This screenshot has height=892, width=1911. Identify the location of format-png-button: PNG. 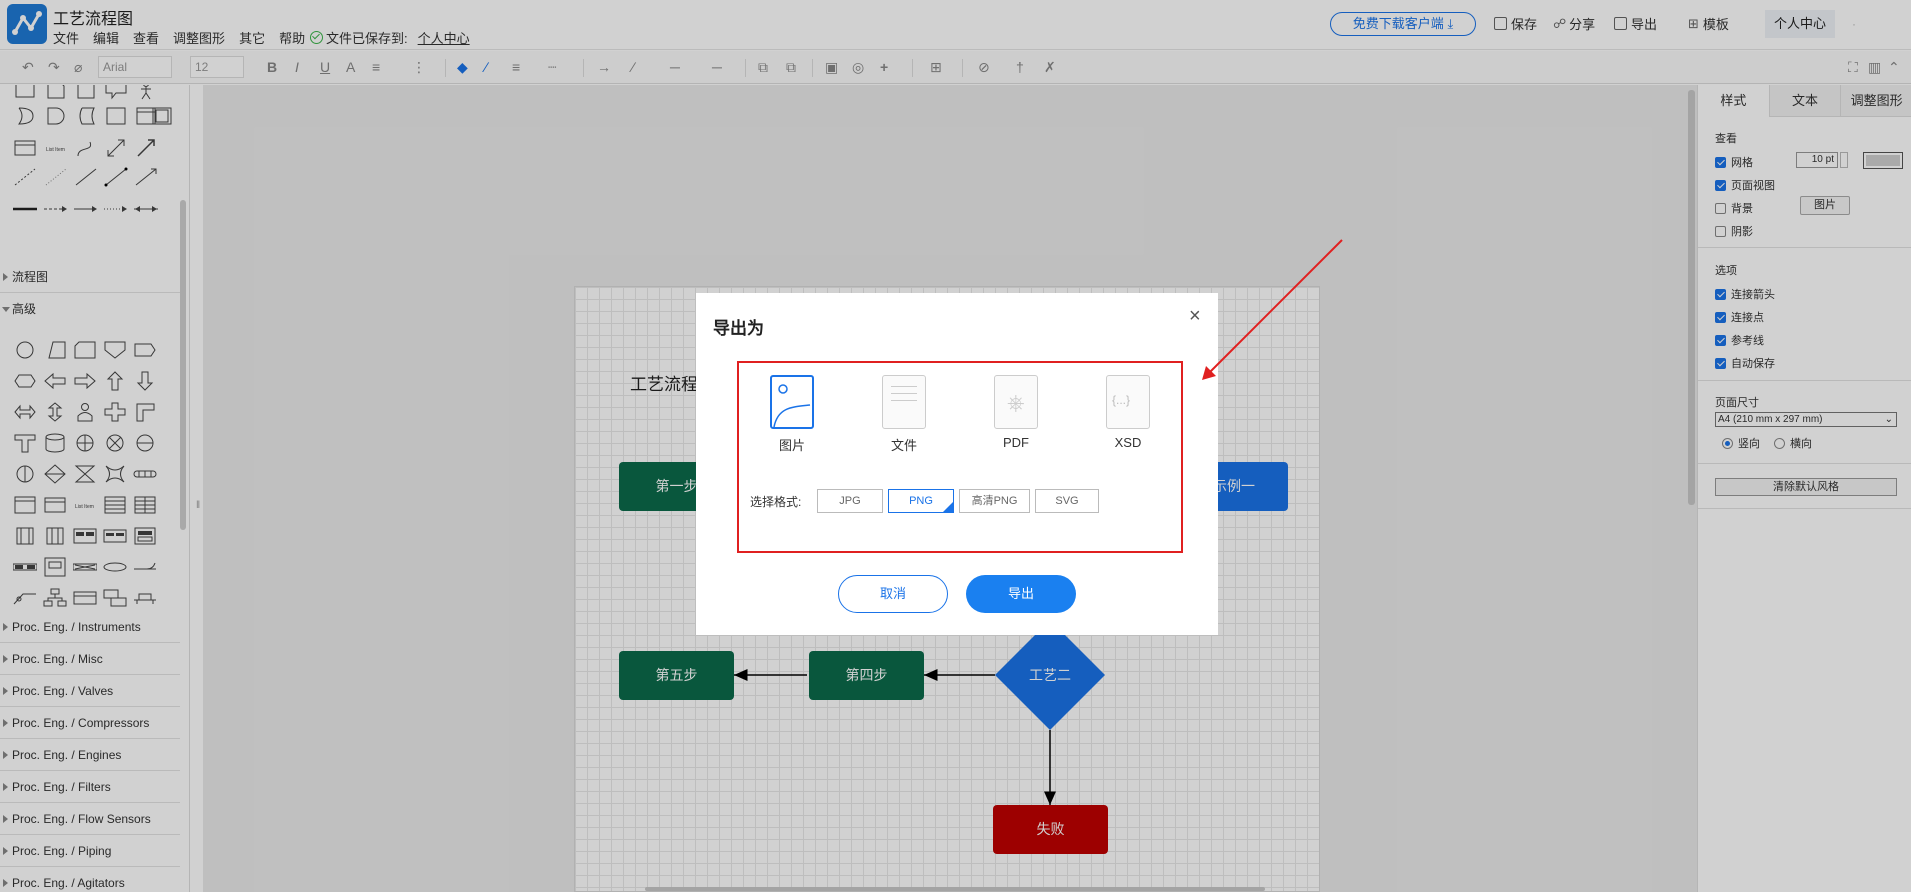
(921, 501).